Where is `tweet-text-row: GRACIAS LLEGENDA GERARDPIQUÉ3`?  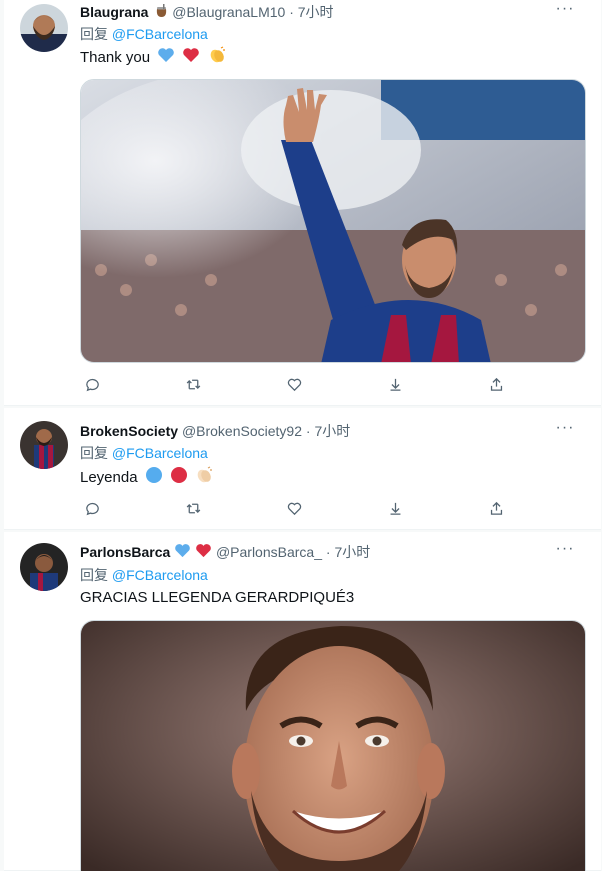
tweet-text-row: GRACIAS LLEGENDA GERARDPIQUÉ3 is located at coordinates (217, 598).